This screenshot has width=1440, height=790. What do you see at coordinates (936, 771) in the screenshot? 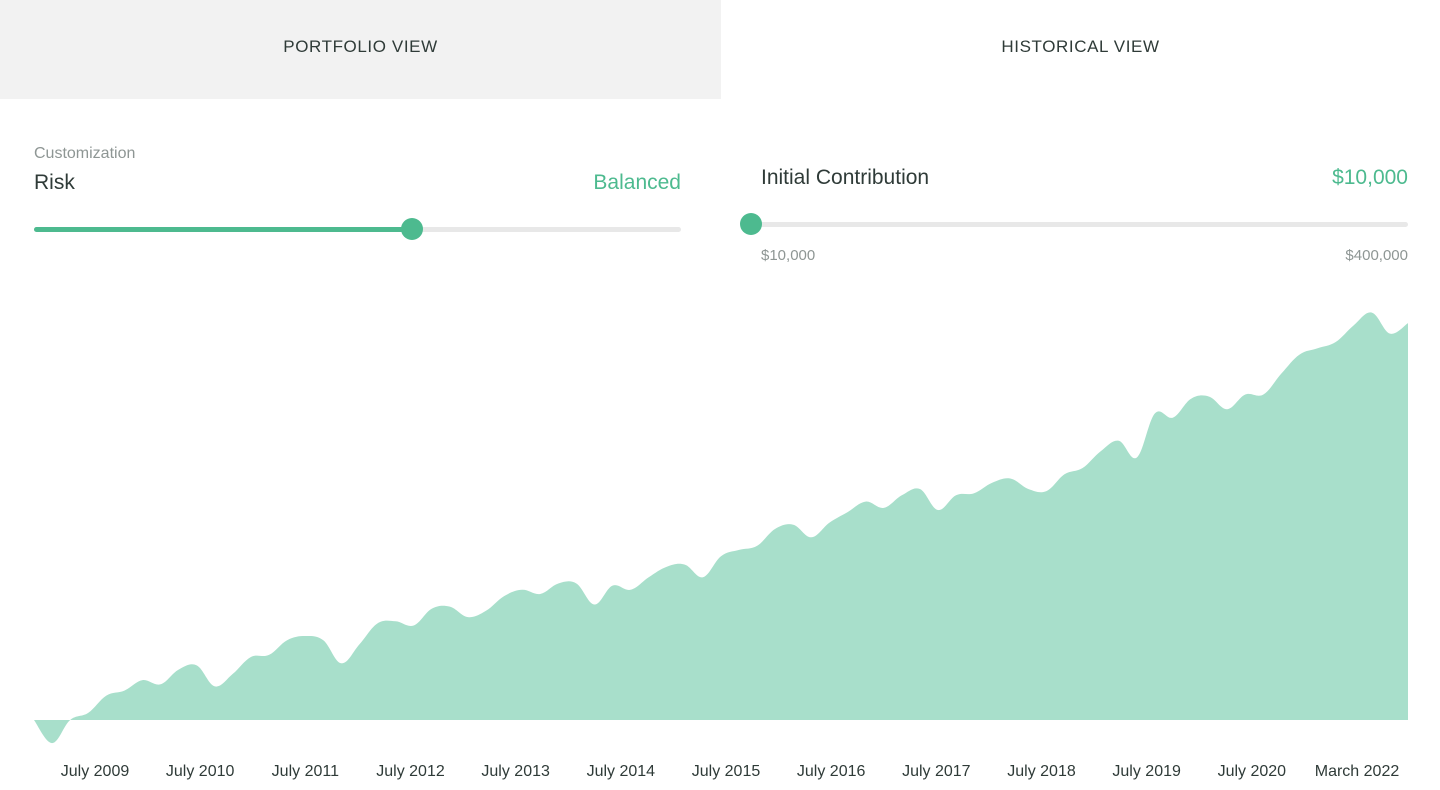
I see `x-tick-label: July 2017` at bounding box center [936, 771].